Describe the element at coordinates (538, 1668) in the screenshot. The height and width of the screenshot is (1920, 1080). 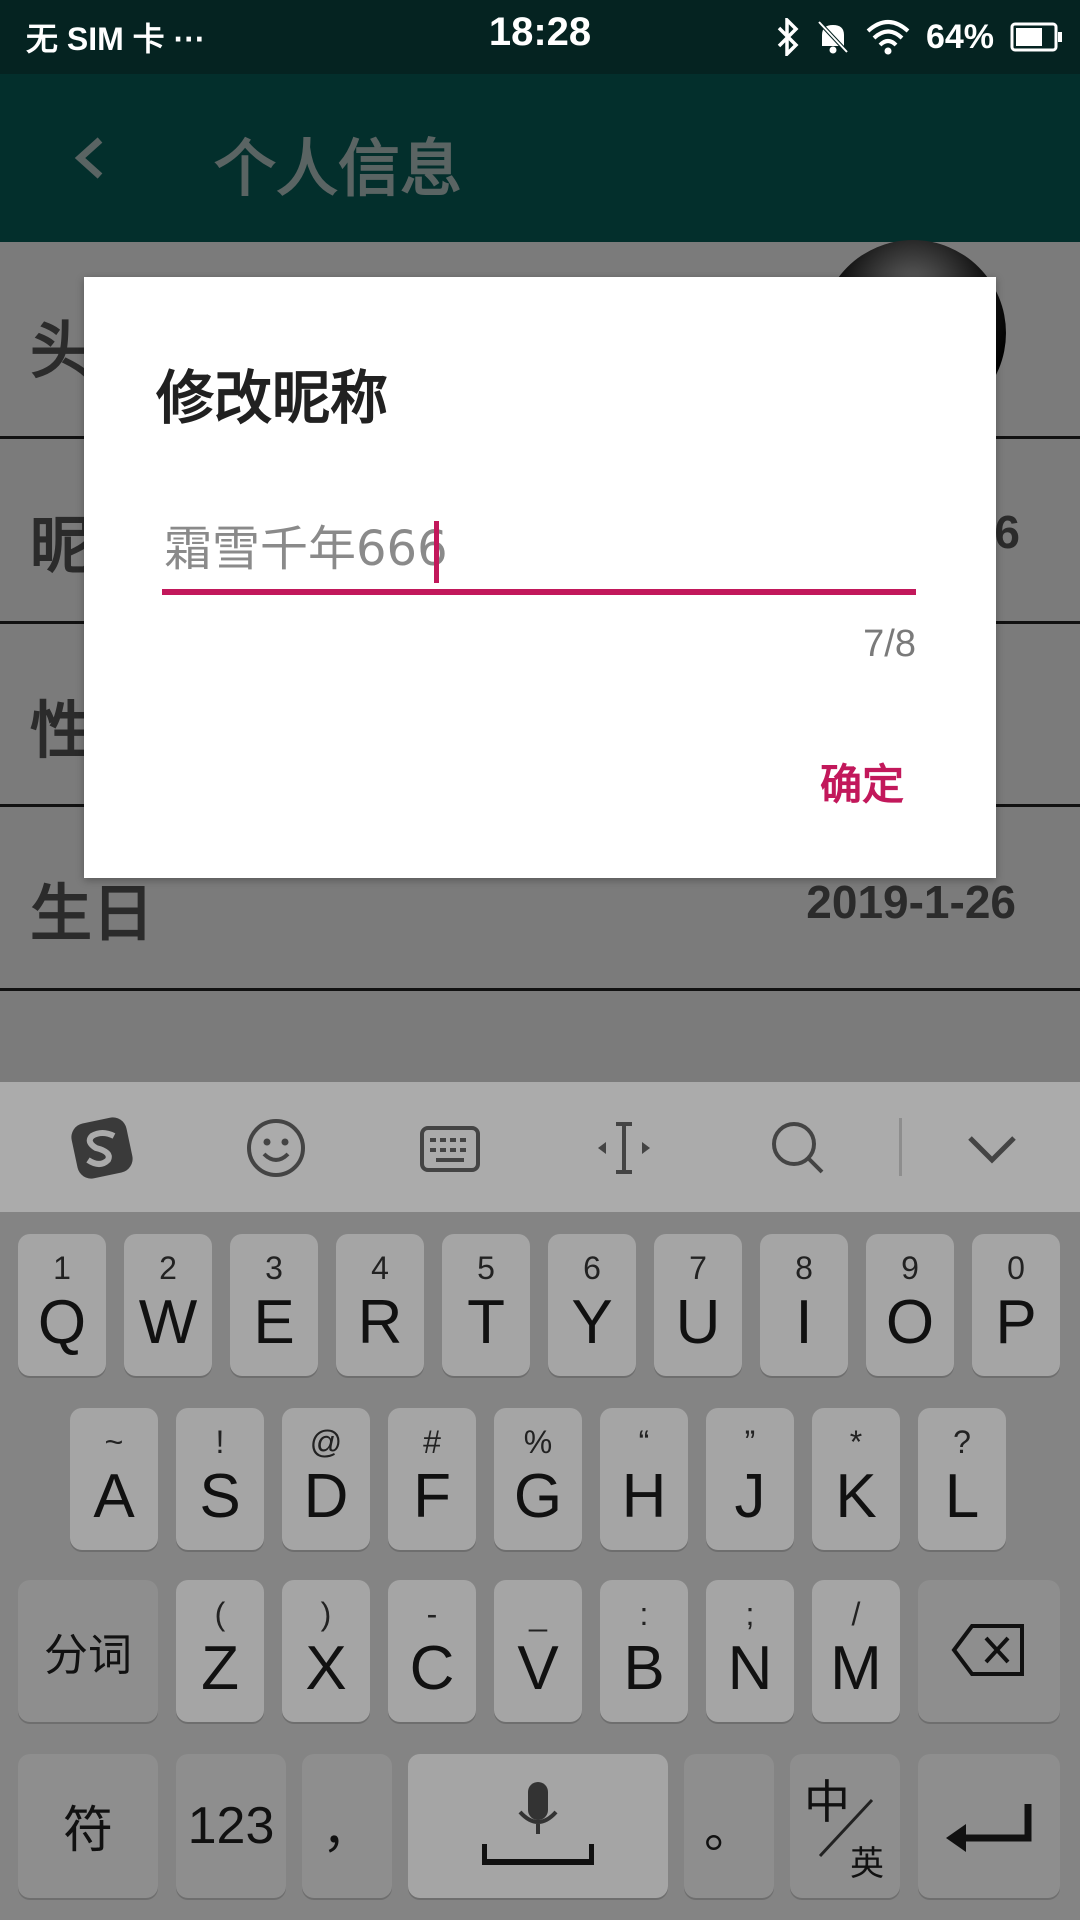
I see `key-primary-label: V` at that location.